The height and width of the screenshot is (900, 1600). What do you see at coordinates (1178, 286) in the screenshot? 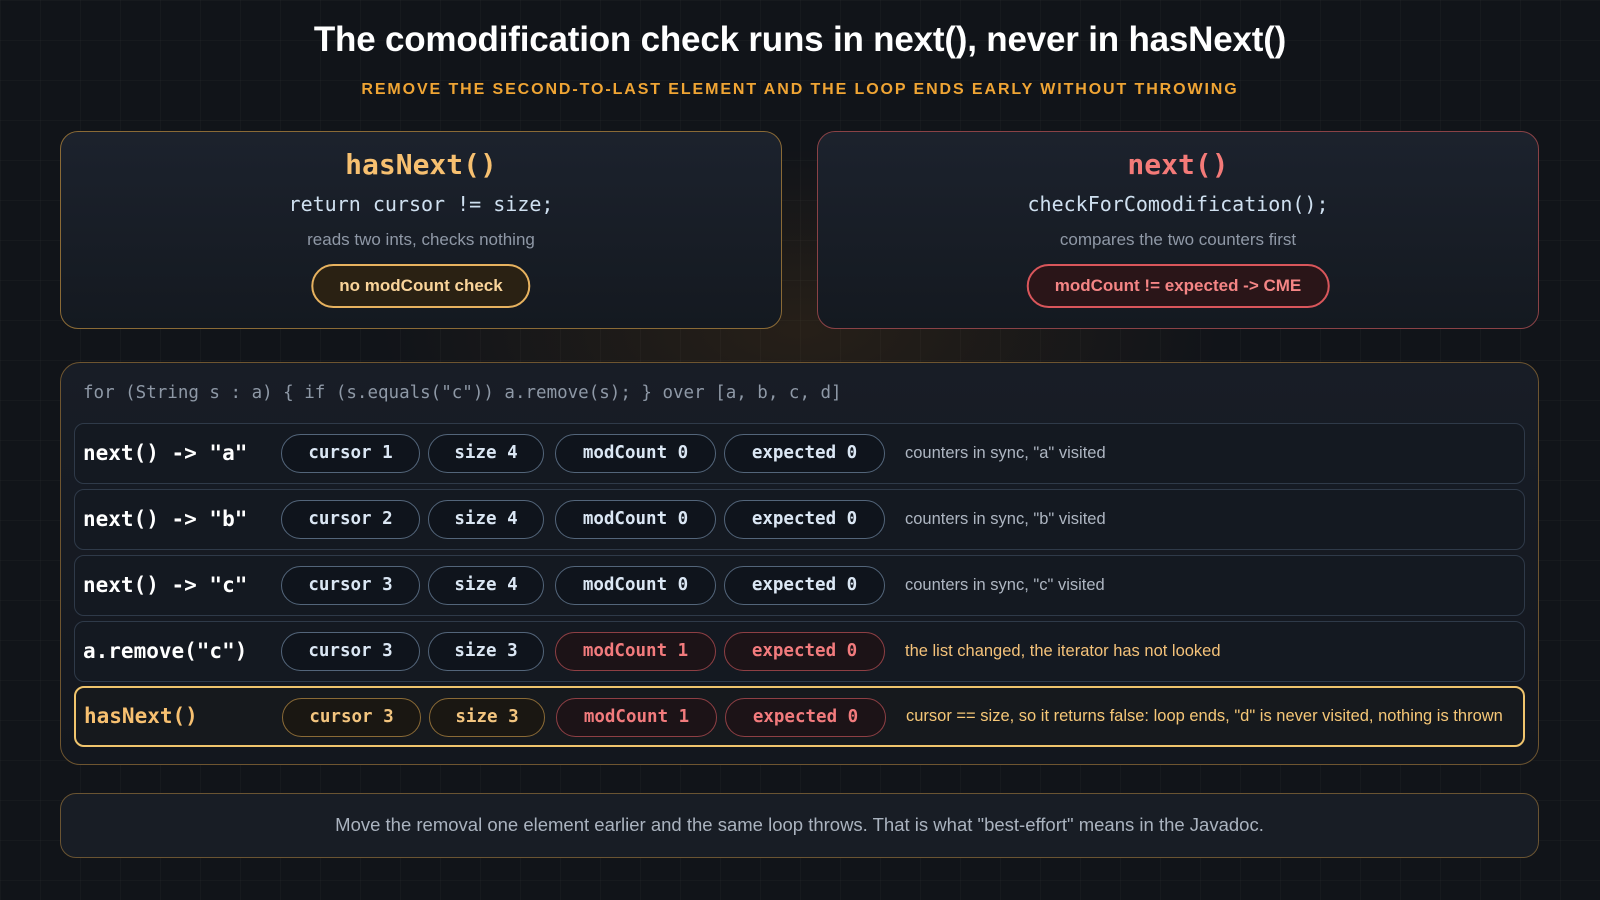
I see `next-card-badge: modCount != expected -> CME` at bounding box center [1178, 286].